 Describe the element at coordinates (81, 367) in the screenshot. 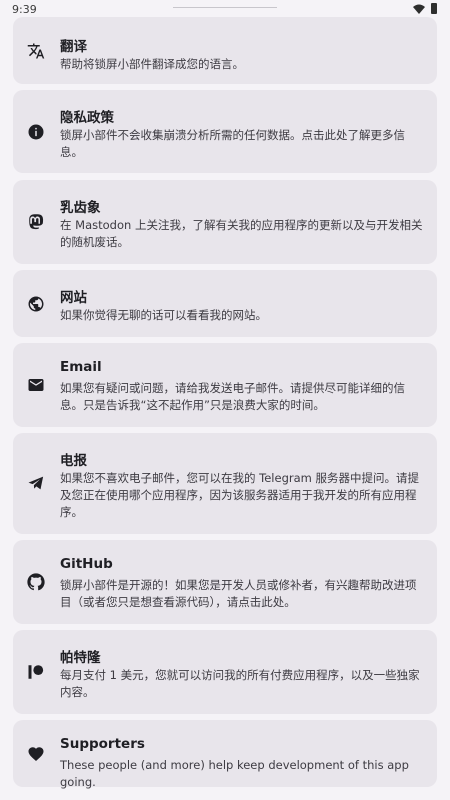

I see `email-title: Email` at that location.